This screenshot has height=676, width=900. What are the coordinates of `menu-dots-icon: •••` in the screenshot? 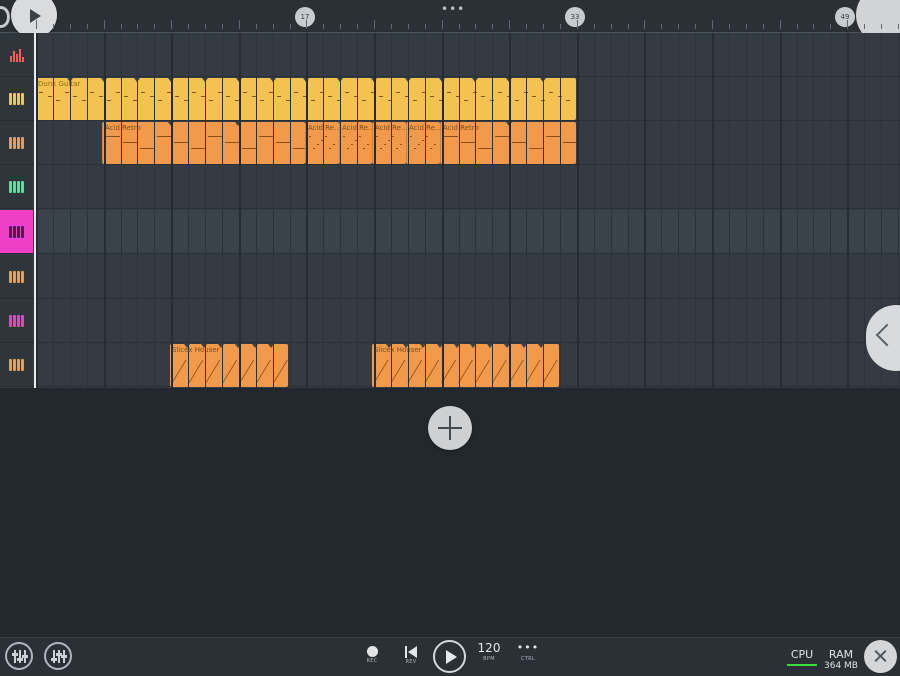 It's located at (453, 9).